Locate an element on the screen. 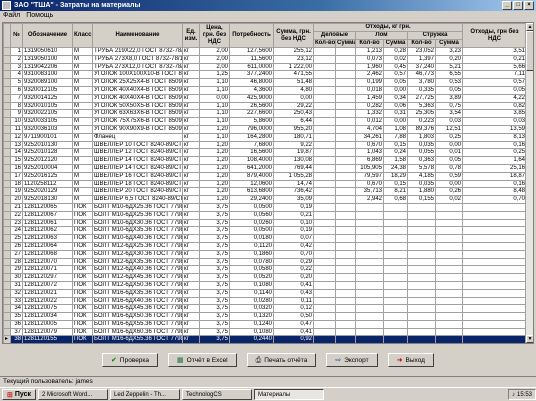 Image resolution: width=536 pixels, height=401 pixels. table-cell: 7 is located at coordinates (16, 98).